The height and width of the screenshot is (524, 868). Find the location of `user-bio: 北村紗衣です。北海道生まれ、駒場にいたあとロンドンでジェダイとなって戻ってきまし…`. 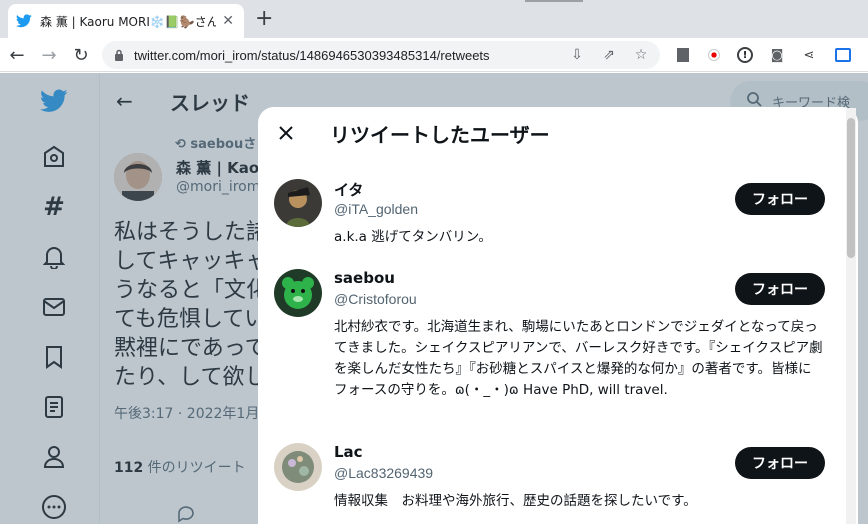

user-bio: 北村紗衣です。北海道生まれ、駒場にいたあとロンドンでジェダイとなって戻ってきまし… is located at coordinates (578, 358).